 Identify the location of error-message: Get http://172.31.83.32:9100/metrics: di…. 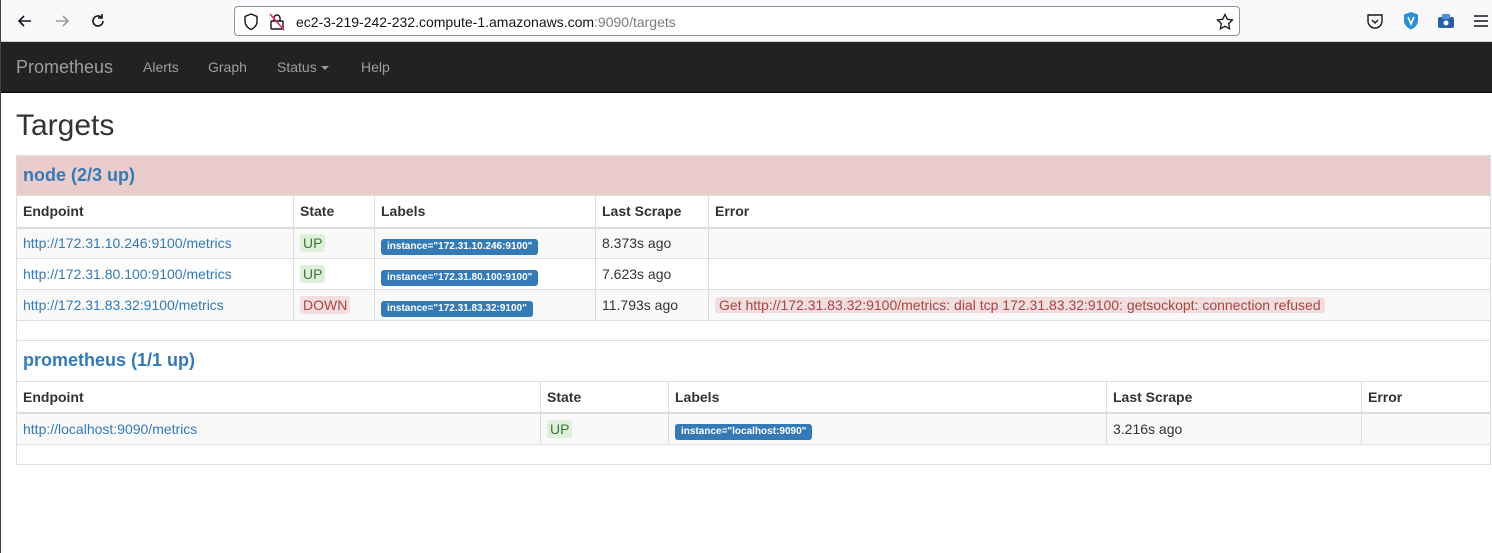
(1020, 305).